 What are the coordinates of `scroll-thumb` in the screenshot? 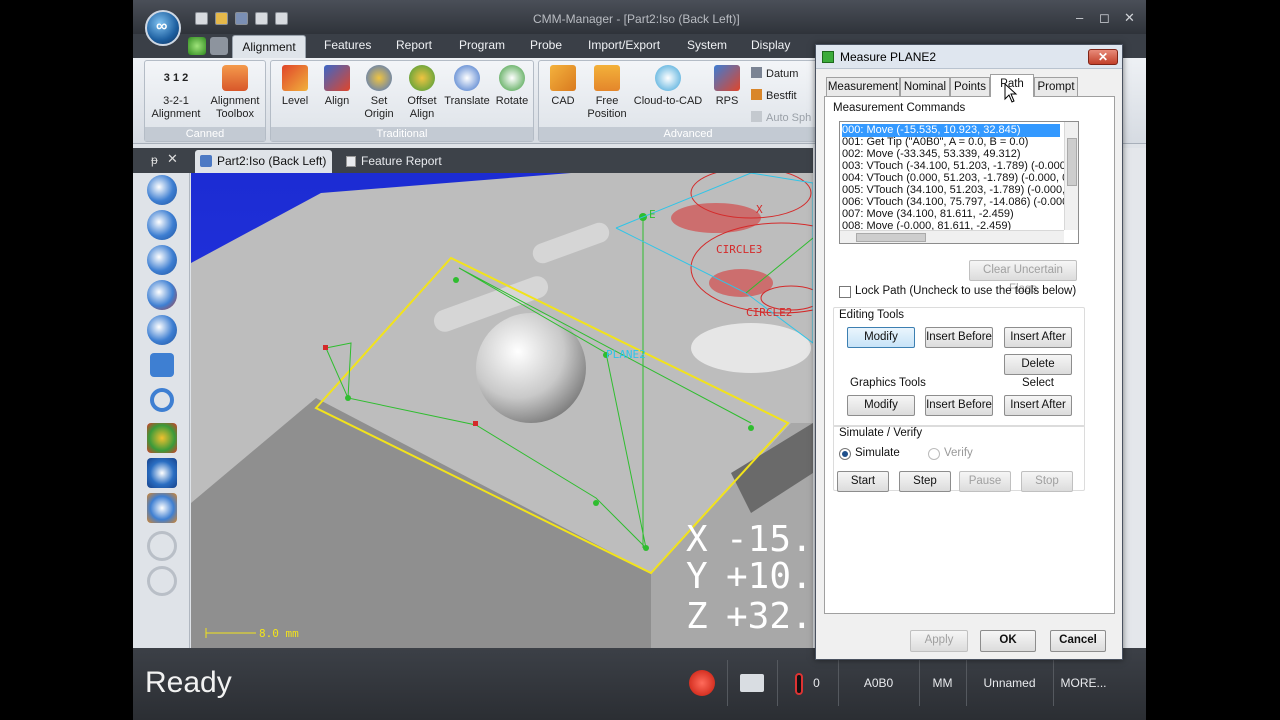 It's located at (1072, 162).